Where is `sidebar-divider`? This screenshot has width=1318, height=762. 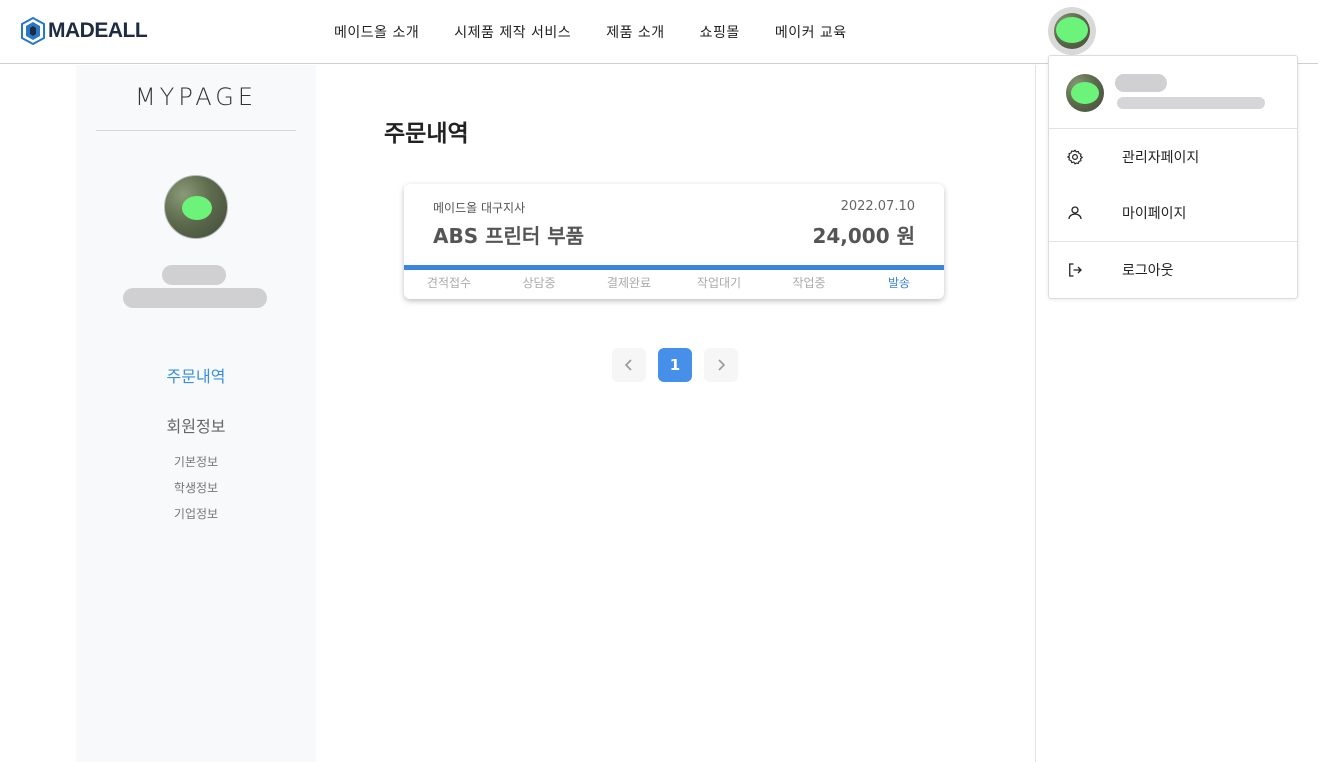
sidebar-divider is located at coordinates (196, 130).